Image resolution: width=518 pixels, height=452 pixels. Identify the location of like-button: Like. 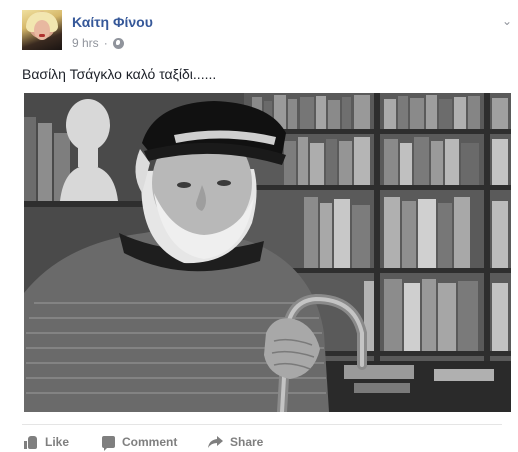
(46, 442).